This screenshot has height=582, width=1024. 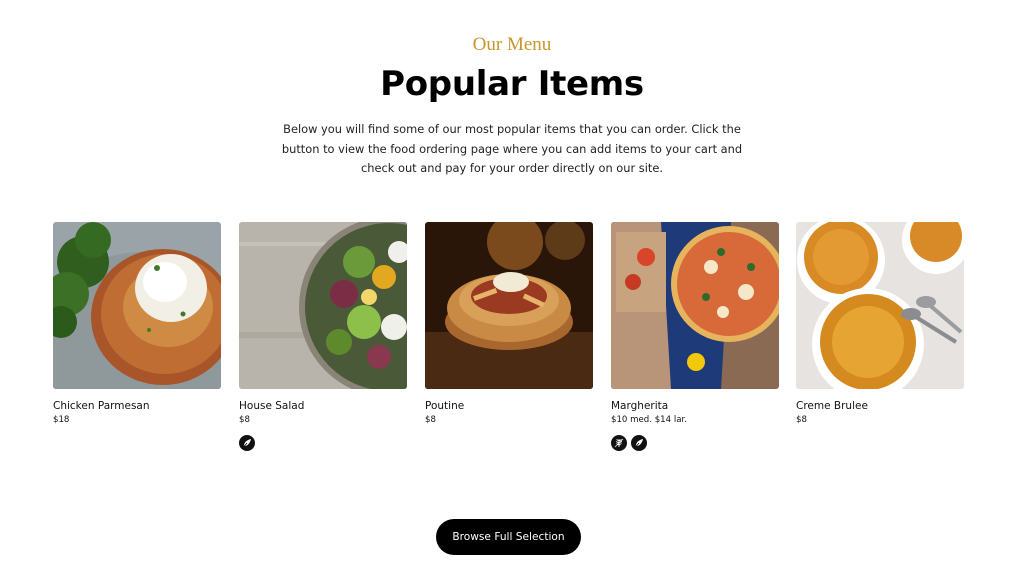 I want to click on chicken-parmesan-photo, so click(x=137, y=305).